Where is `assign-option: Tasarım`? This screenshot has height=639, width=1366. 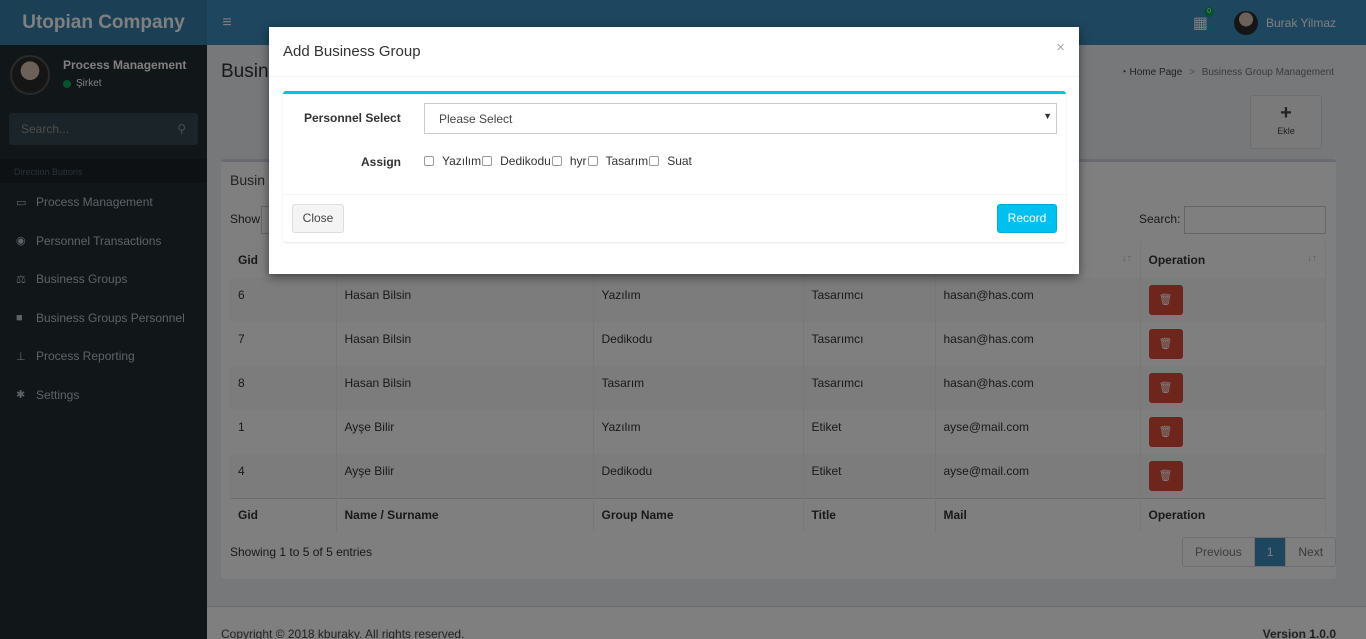 assign-option: Tasarım is located at coordinates (618, 161).